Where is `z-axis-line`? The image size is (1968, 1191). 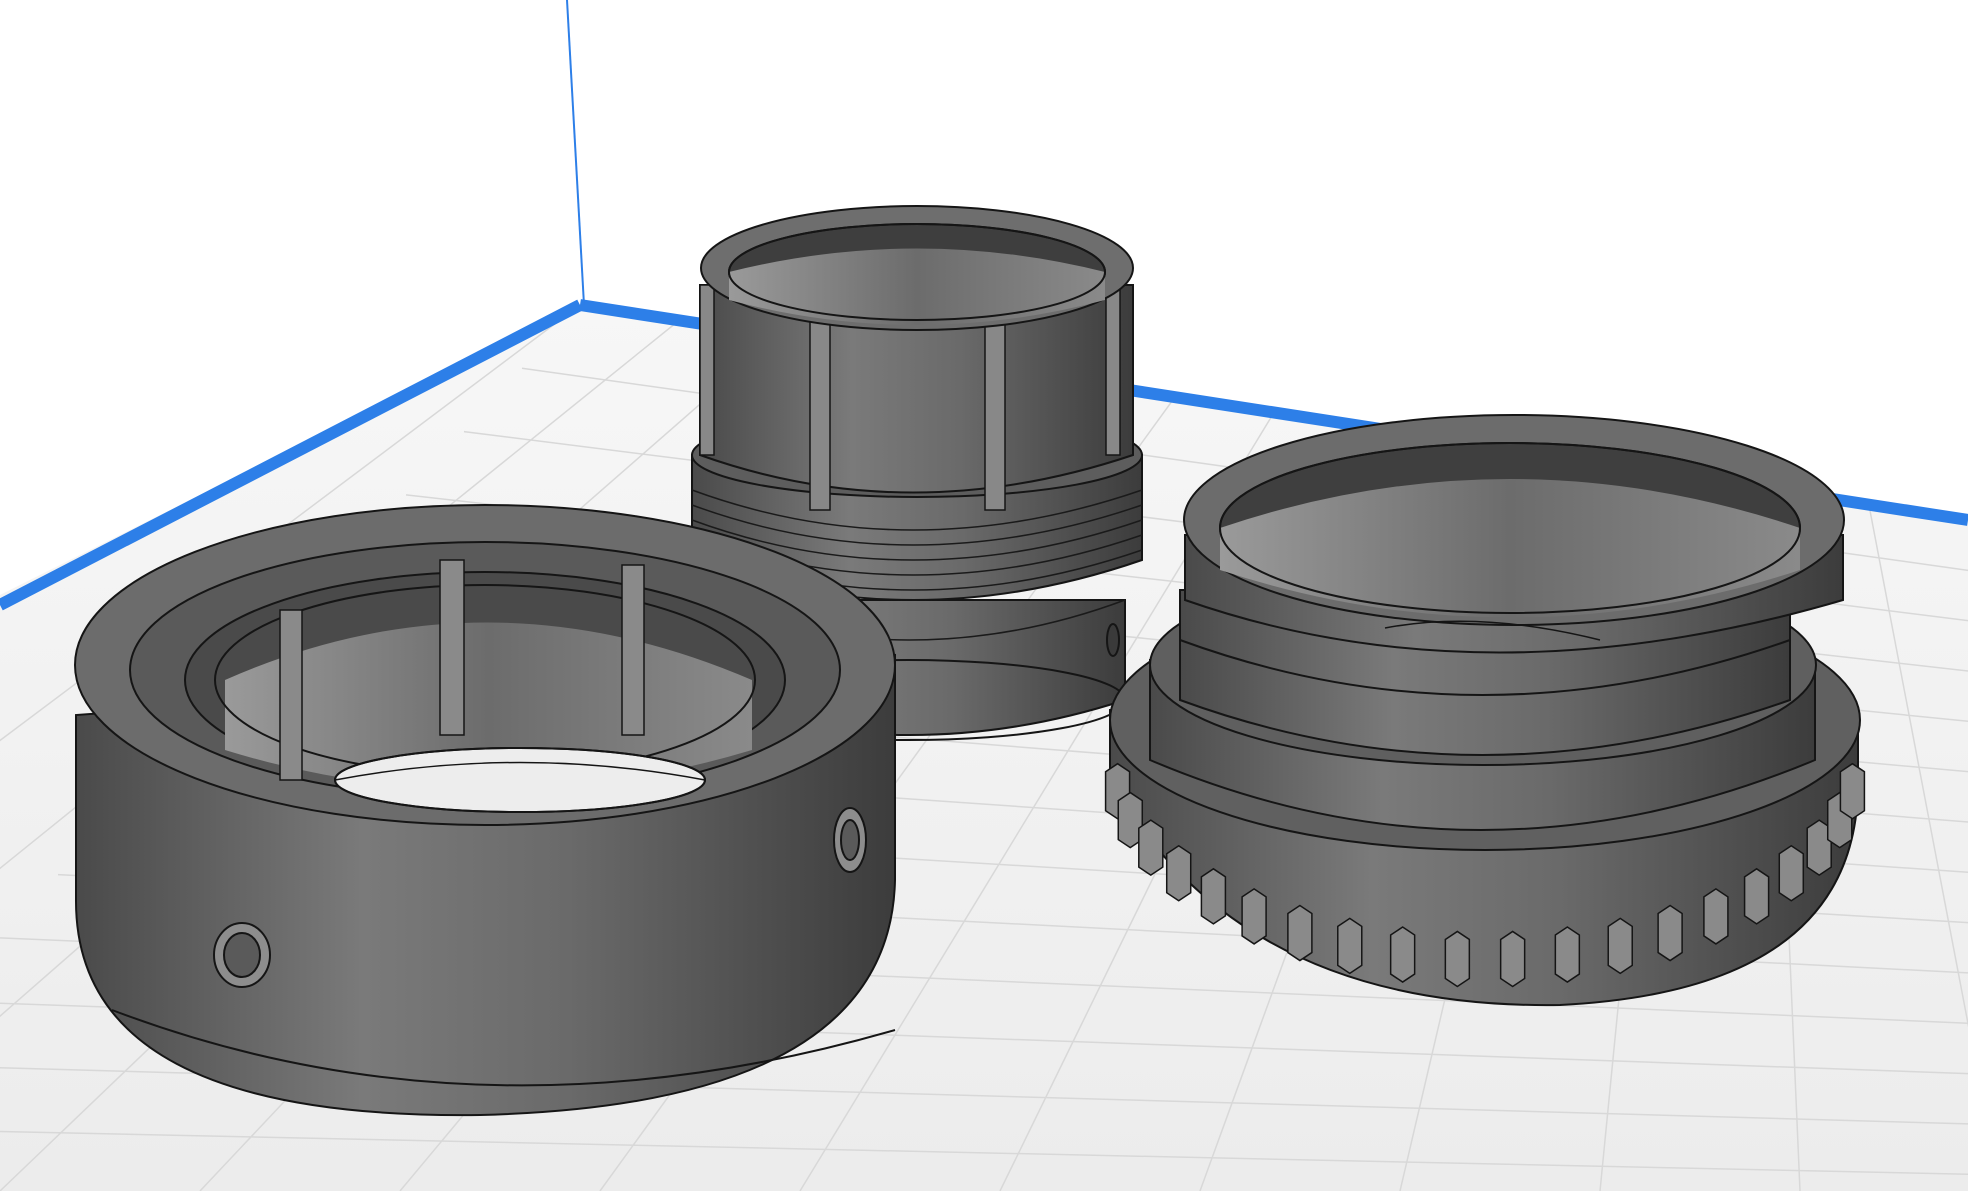
z-axis-line is located at coordinates (575, 153).